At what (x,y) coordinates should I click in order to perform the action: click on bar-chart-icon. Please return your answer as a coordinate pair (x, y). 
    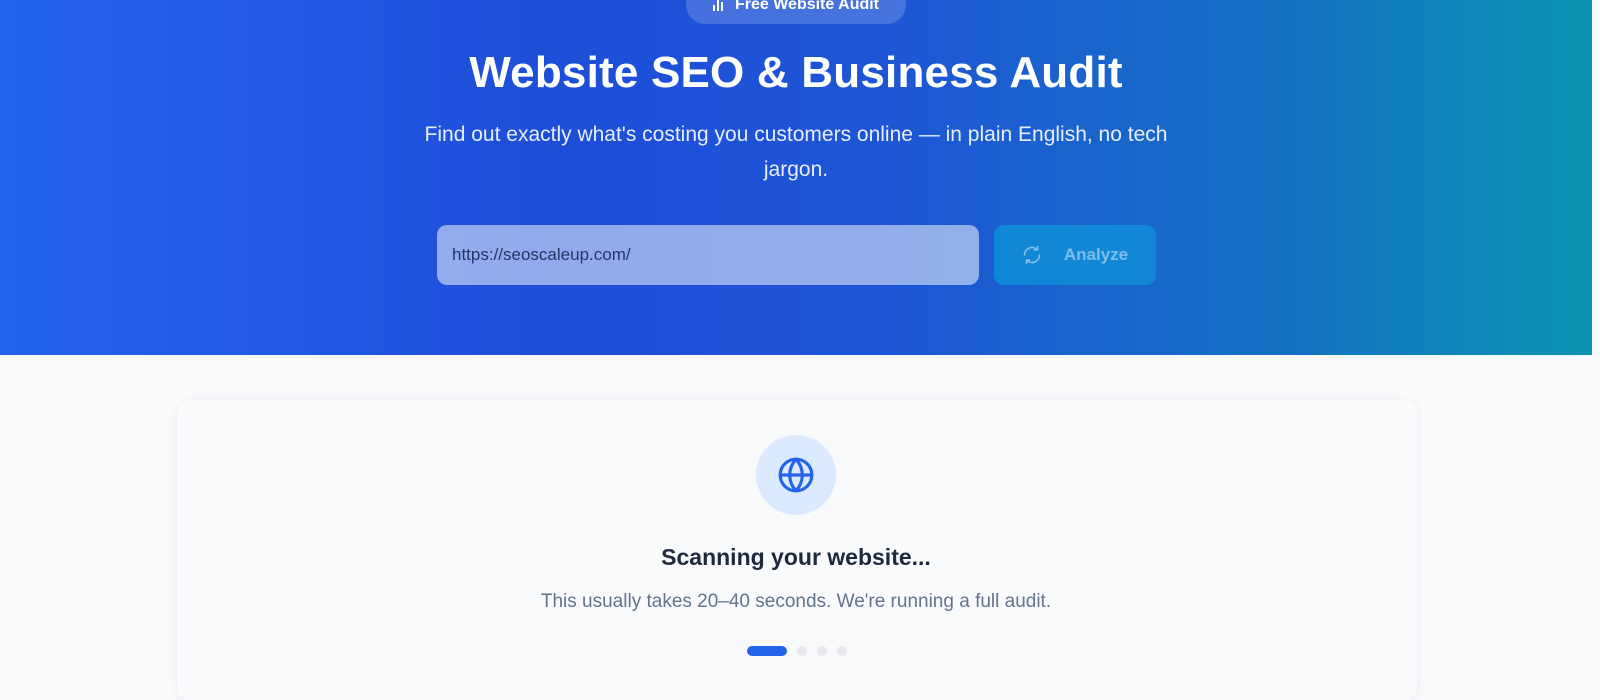
    Looking at the image, I should click on (717, 5).